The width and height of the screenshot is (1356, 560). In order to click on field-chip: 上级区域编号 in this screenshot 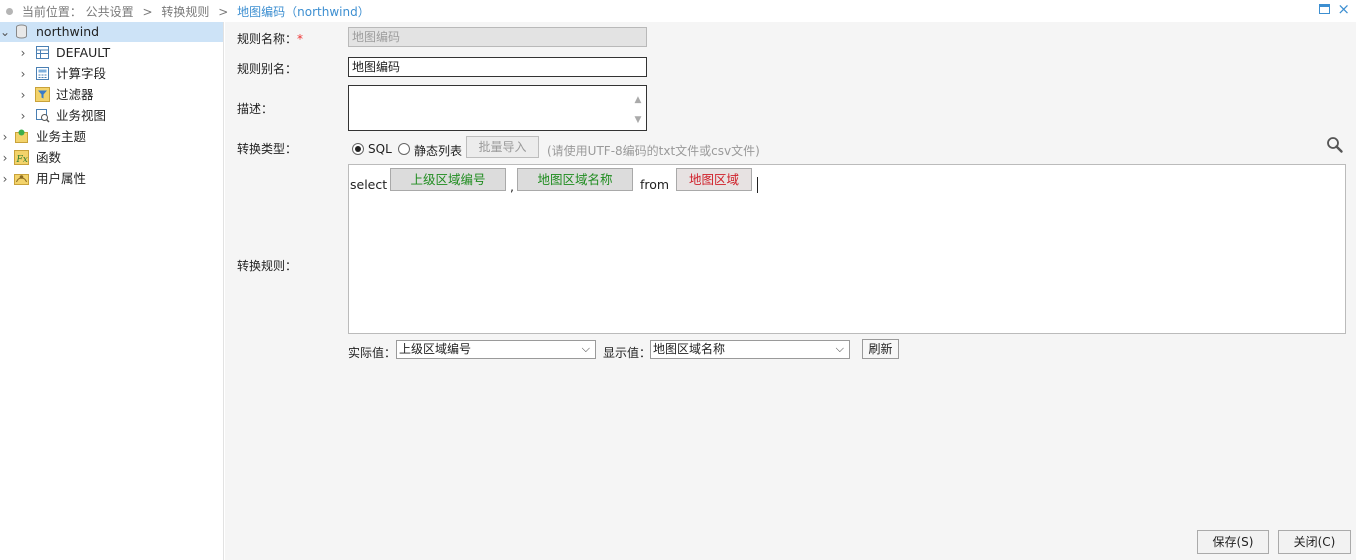, I will do `click(448, 179)`.